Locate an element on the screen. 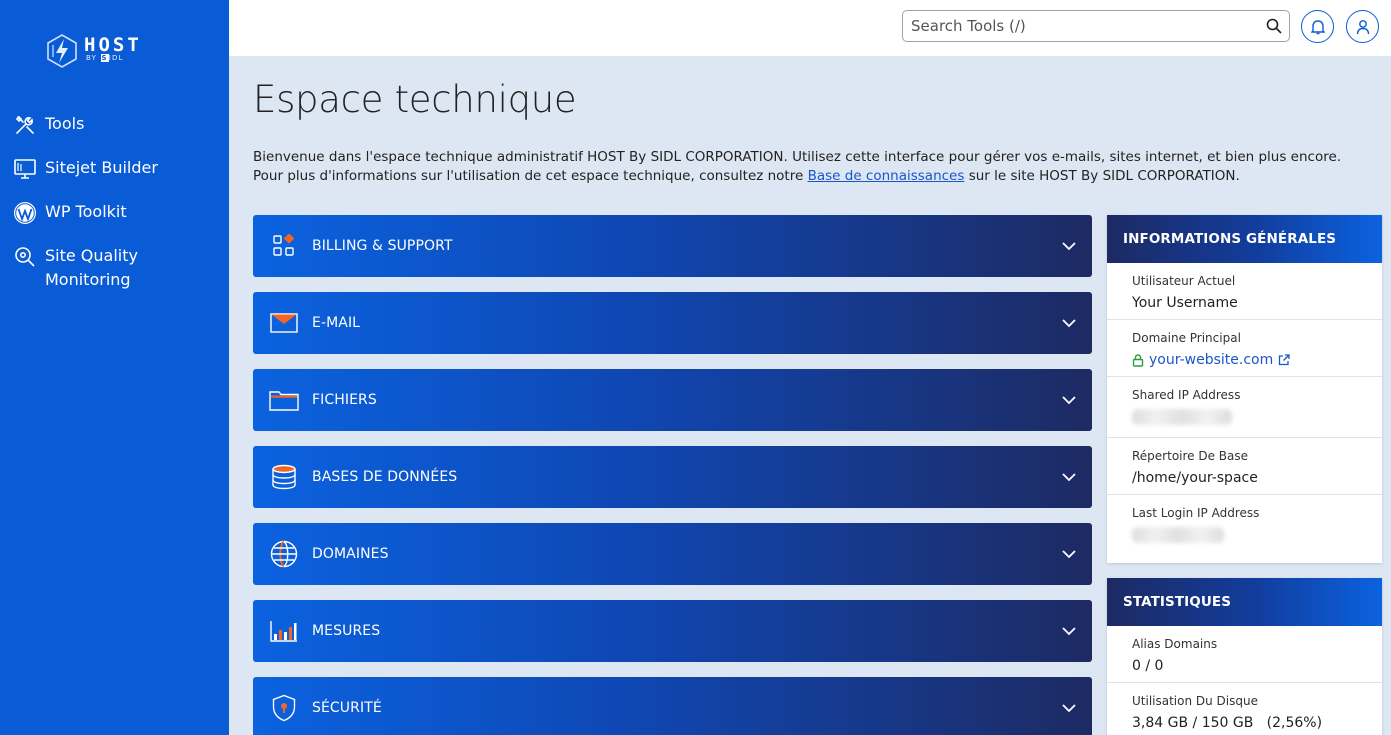  info-row-last-login-ip: Last Login IP Address is located at coordinates (1244, 525).